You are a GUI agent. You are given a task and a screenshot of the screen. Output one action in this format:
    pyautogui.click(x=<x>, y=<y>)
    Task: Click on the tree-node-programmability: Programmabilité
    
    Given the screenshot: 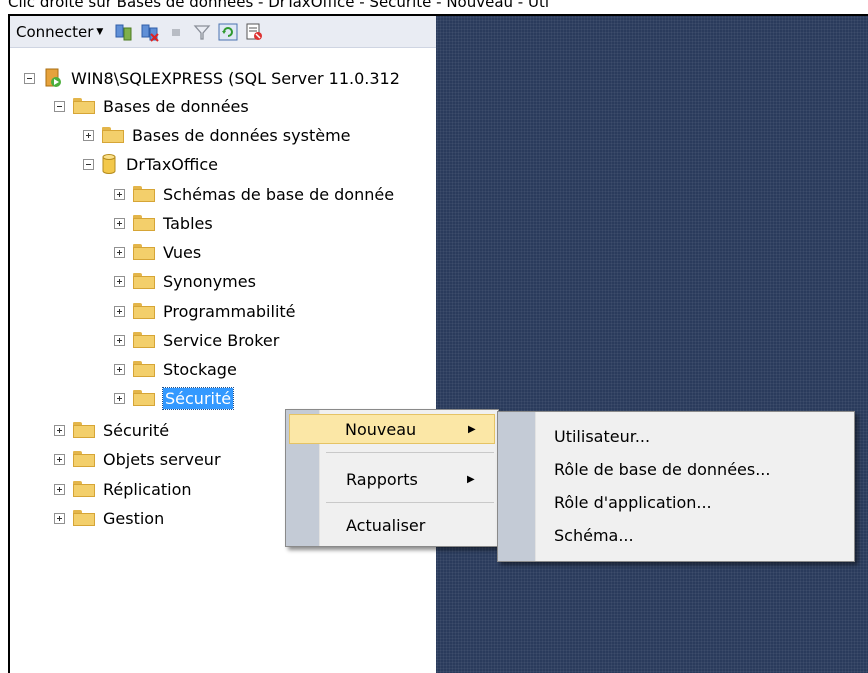 What is the action you would take?
    pyautogui.click(x=205, y=311)
    